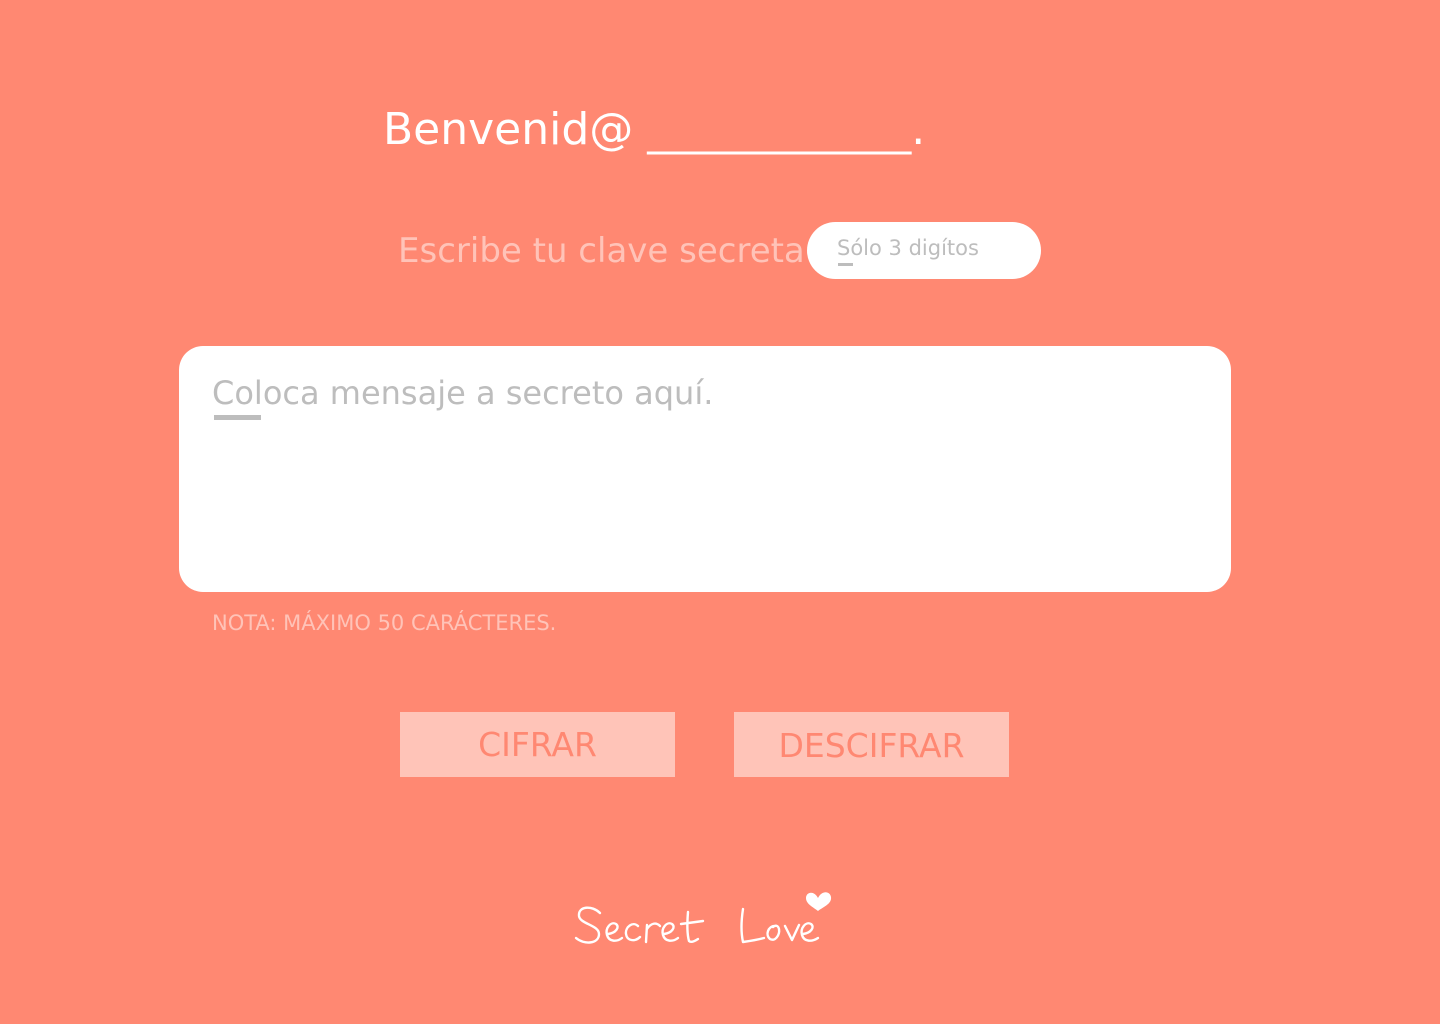 Image resolution: width=1440 pixels, height=1024 pixels. Describe the element at coordinates (601, 250) in the screenshot. I see `secret-key-label: Escribe tu clave secreta` at that location.